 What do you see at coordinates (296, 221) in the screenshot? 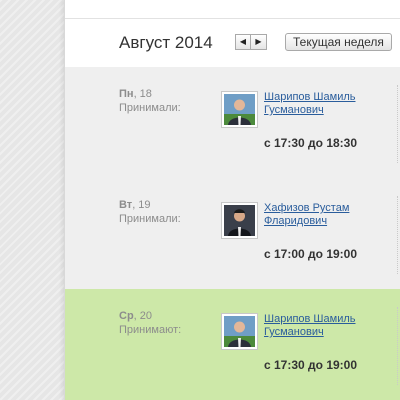
I see `person-patronymic-line: Фларидович` at bounding box center [296, 221].